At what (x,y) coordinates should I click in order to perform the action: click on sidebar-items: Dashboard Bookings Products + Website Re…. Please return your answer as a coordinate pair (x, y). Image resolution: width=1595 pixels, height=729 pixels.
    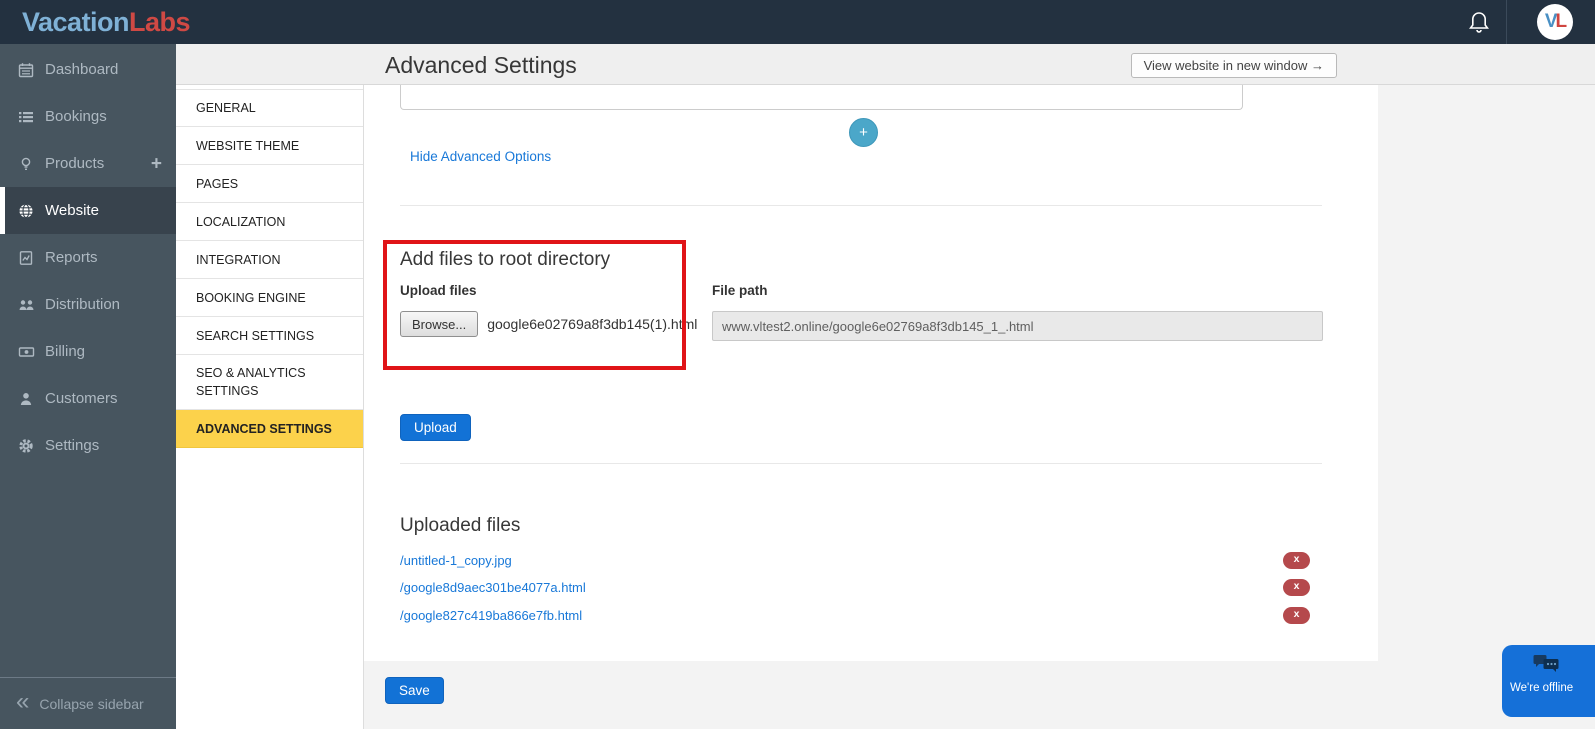
    Looking at the image, I should click on (88, 257).